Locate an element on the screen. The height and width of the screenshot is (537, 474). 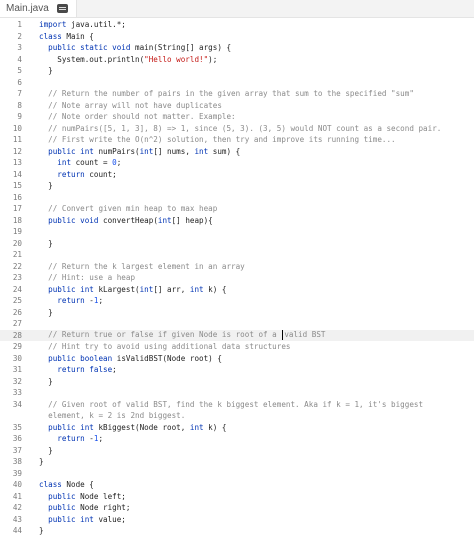
code-text: class Node { is located at coordinates (66, 484).